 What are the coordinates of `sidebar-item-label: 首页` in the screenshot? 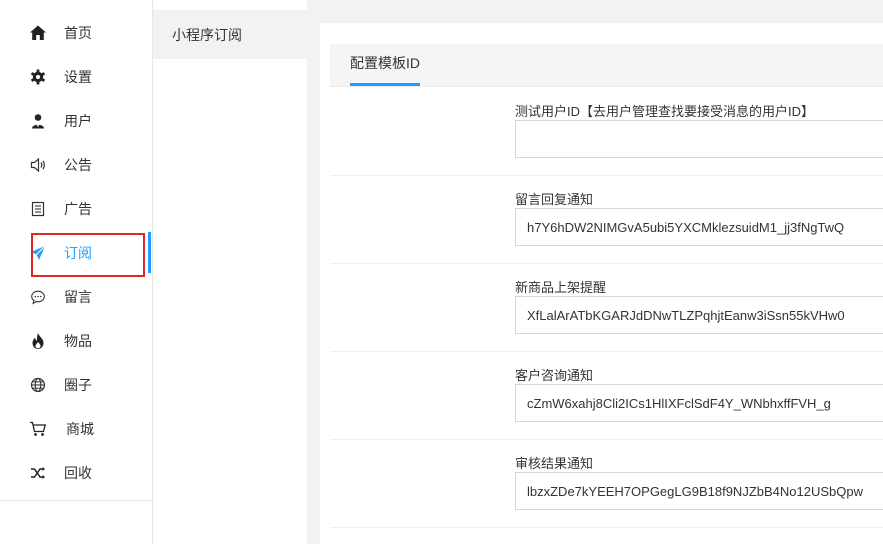 It's located at (78, 33).